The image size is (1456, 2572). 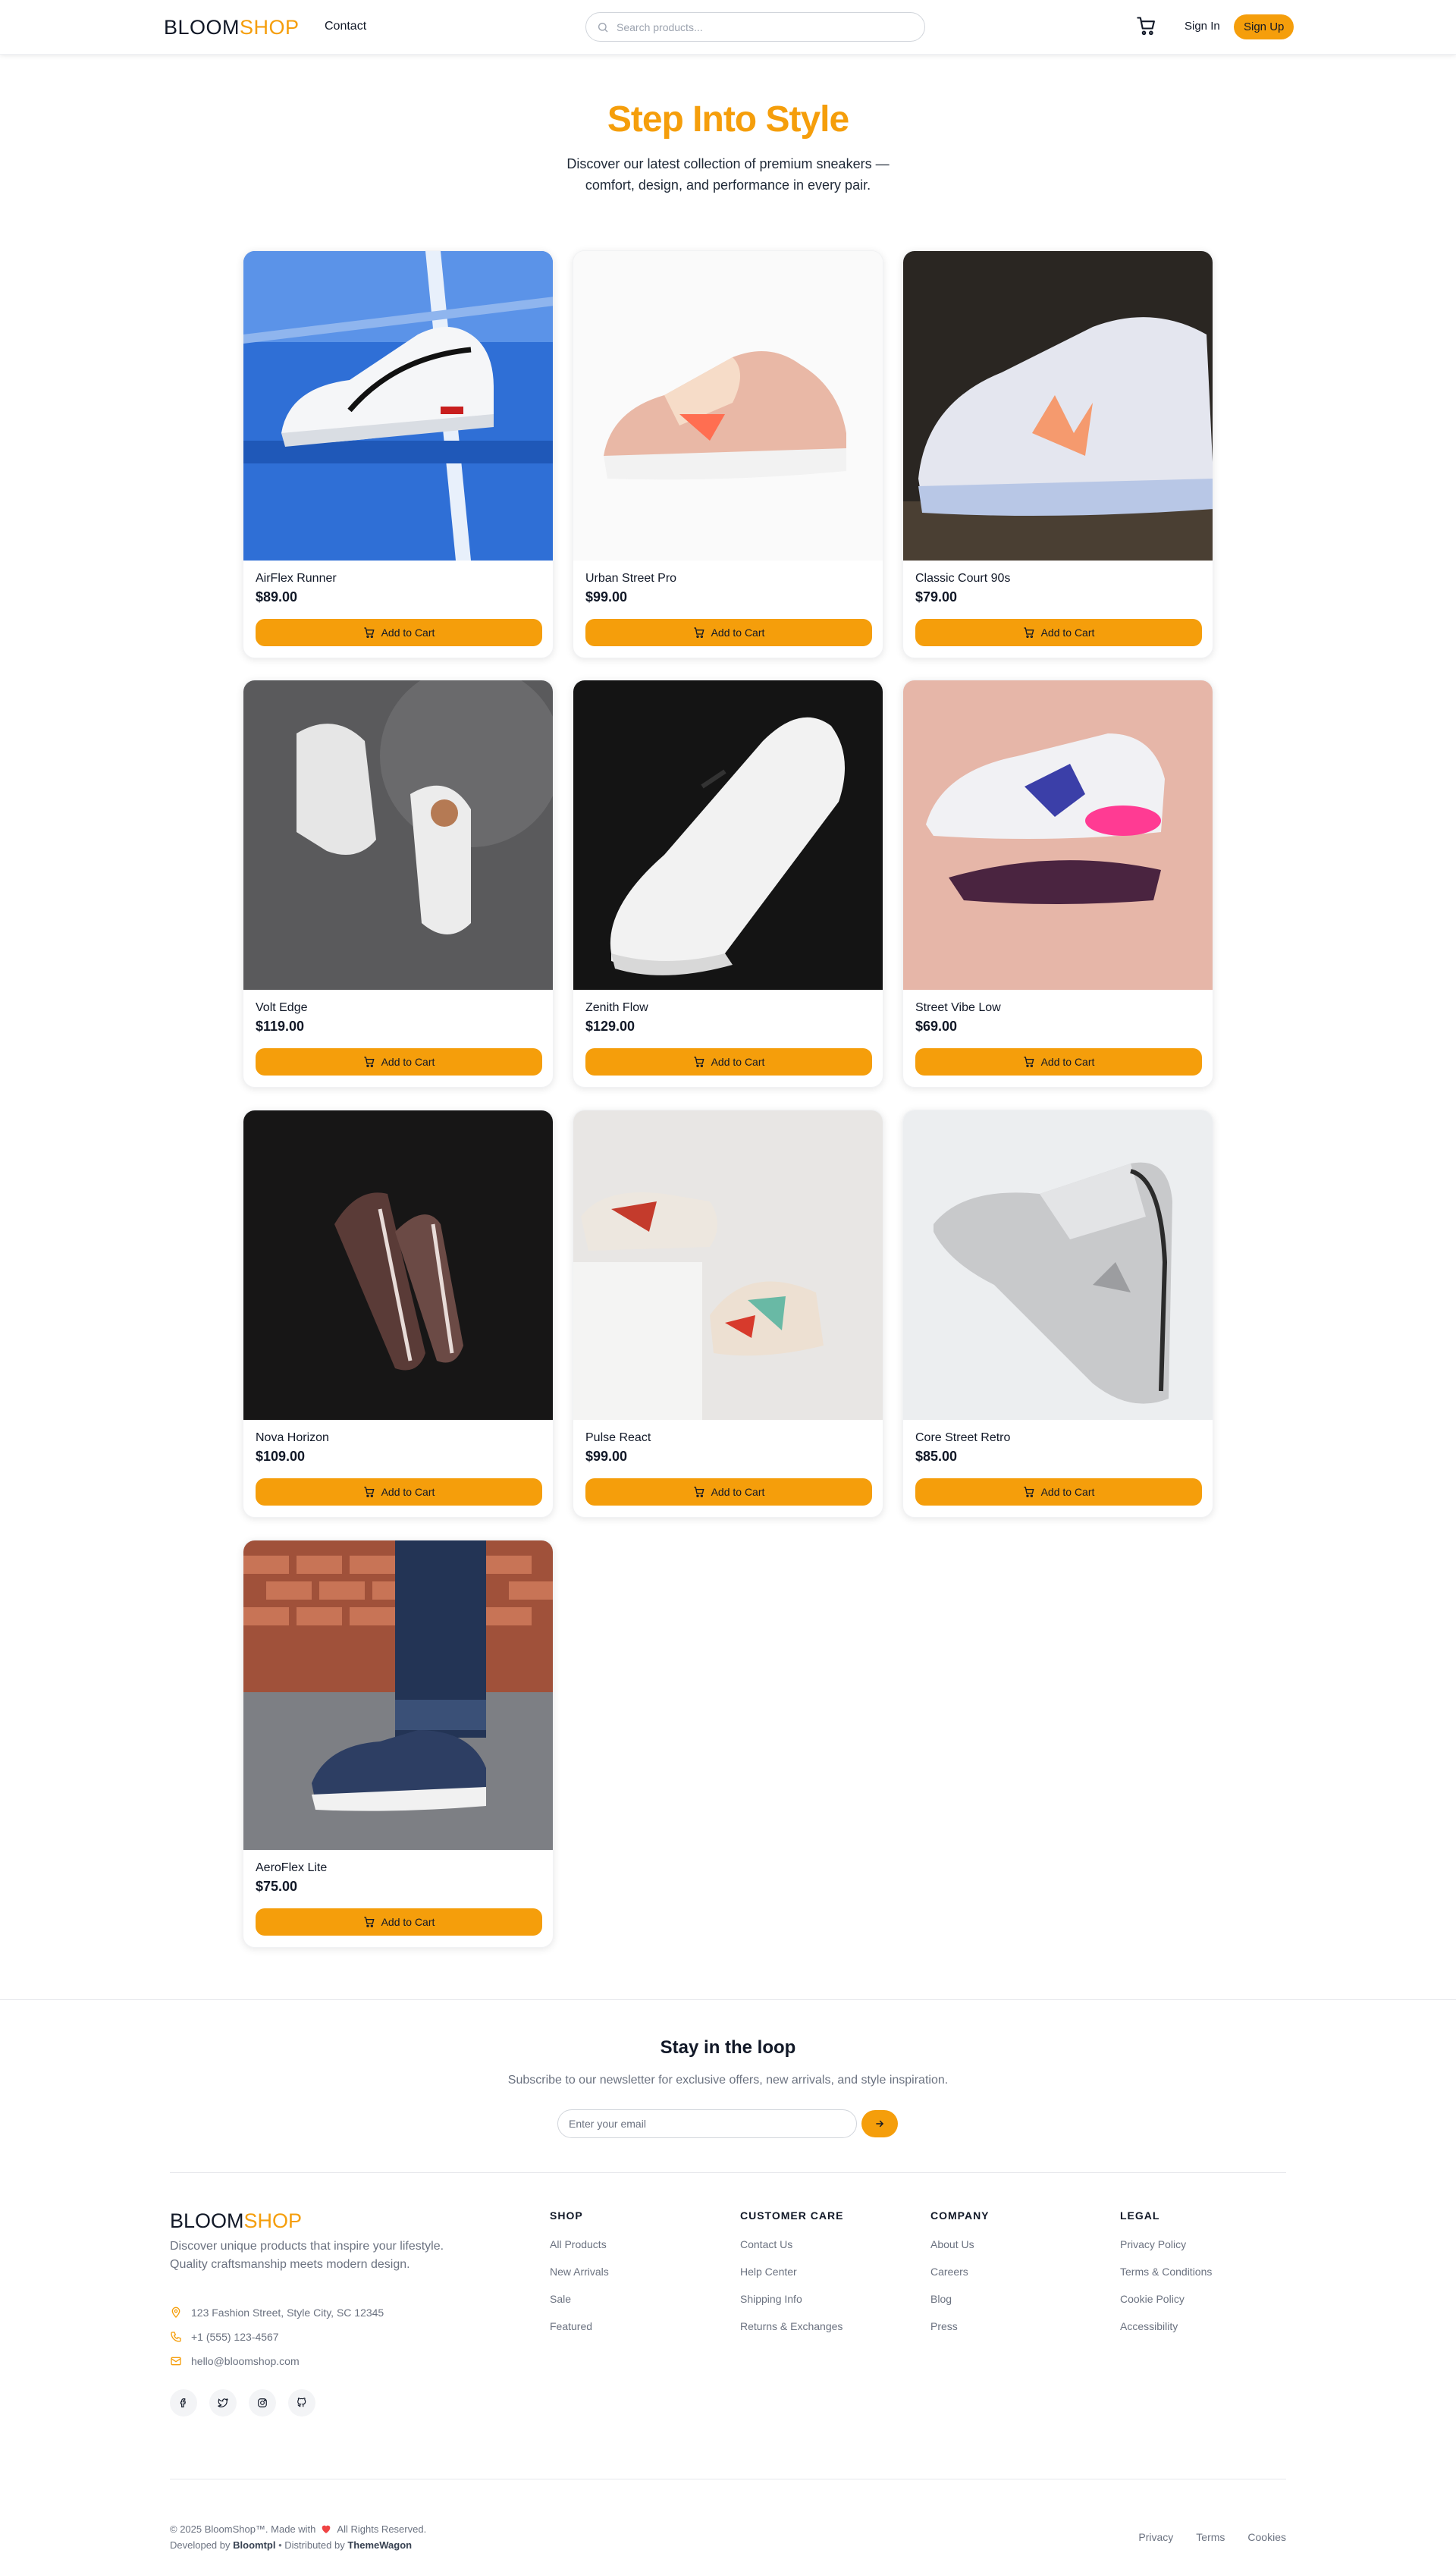 What do you see at coordinates (232, 28) in the screenshot?
I see `logo: BLOOMSHOP` at bounding box center [232, 28].